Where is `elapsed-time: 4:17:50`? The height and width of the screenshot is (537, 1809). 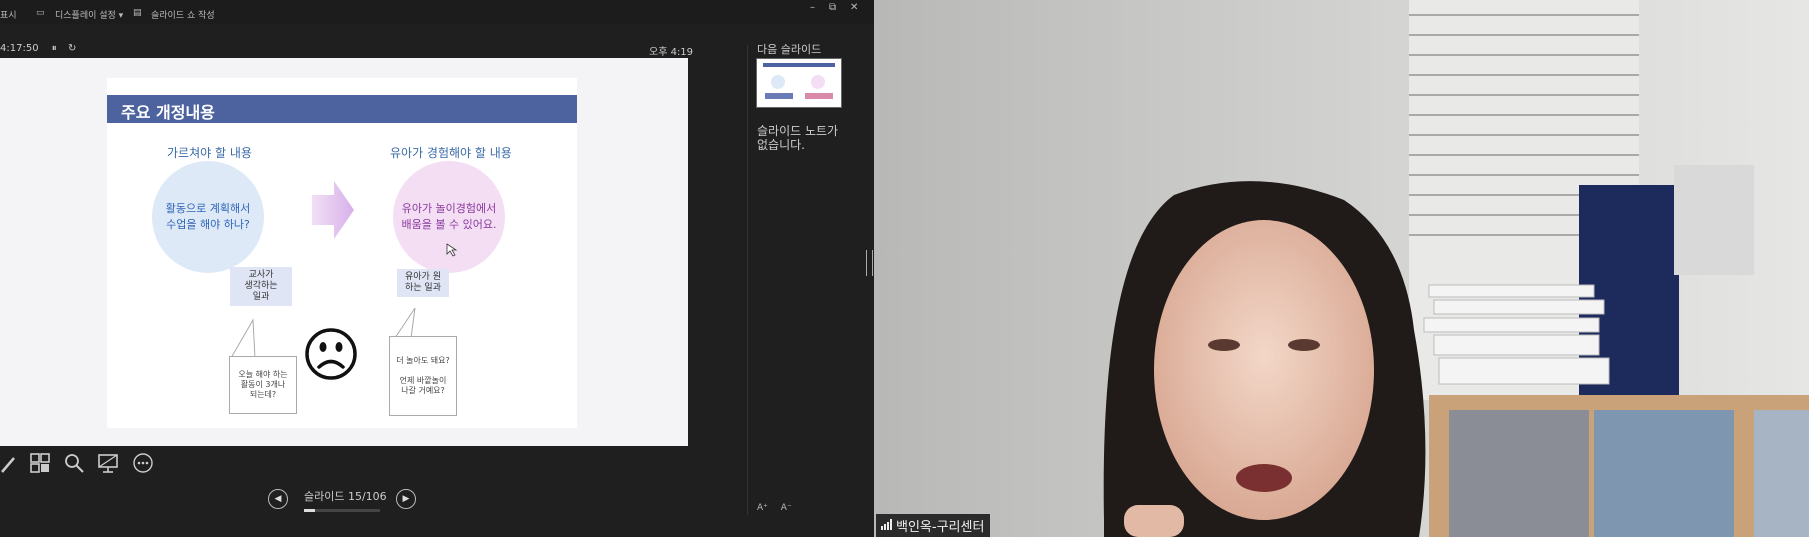
elapsed-time: 4:17:50 is located at coordinates (19, 48).